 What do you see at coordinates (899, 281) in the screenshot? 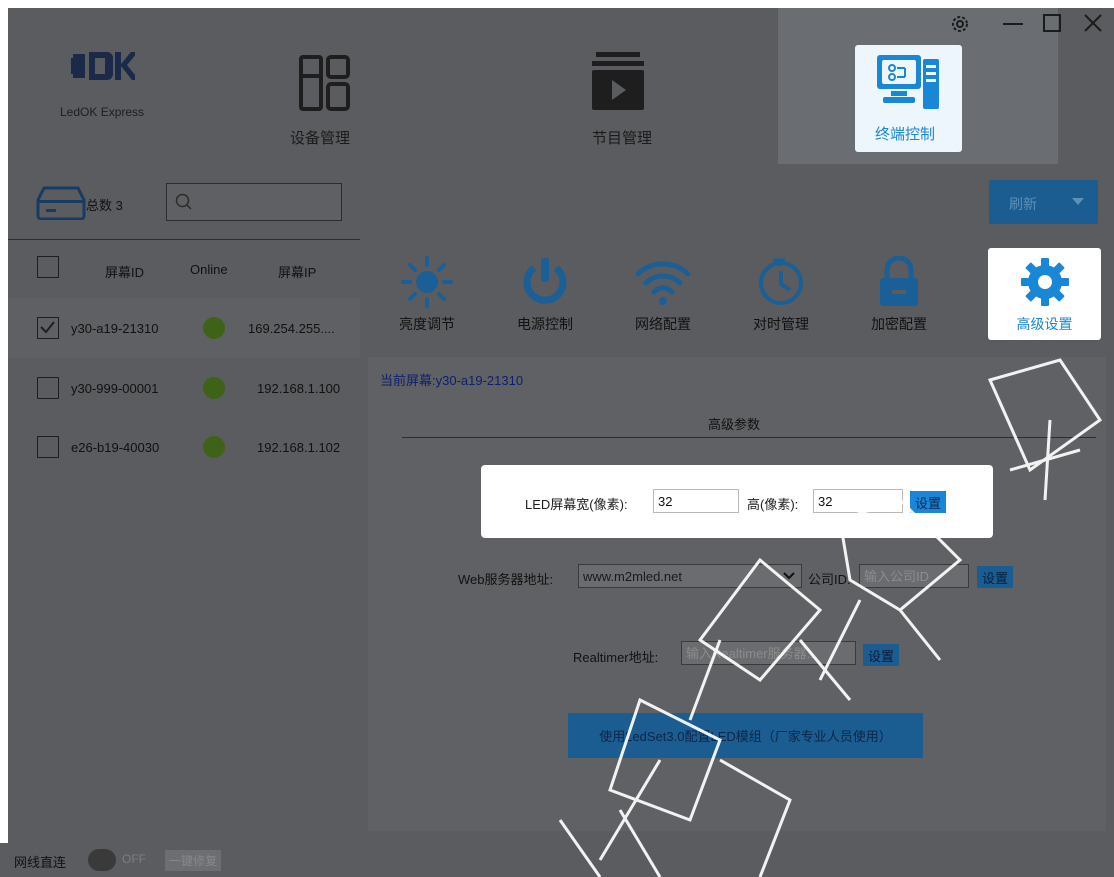
I see `lock-icon` at bounding box center [899, 281].